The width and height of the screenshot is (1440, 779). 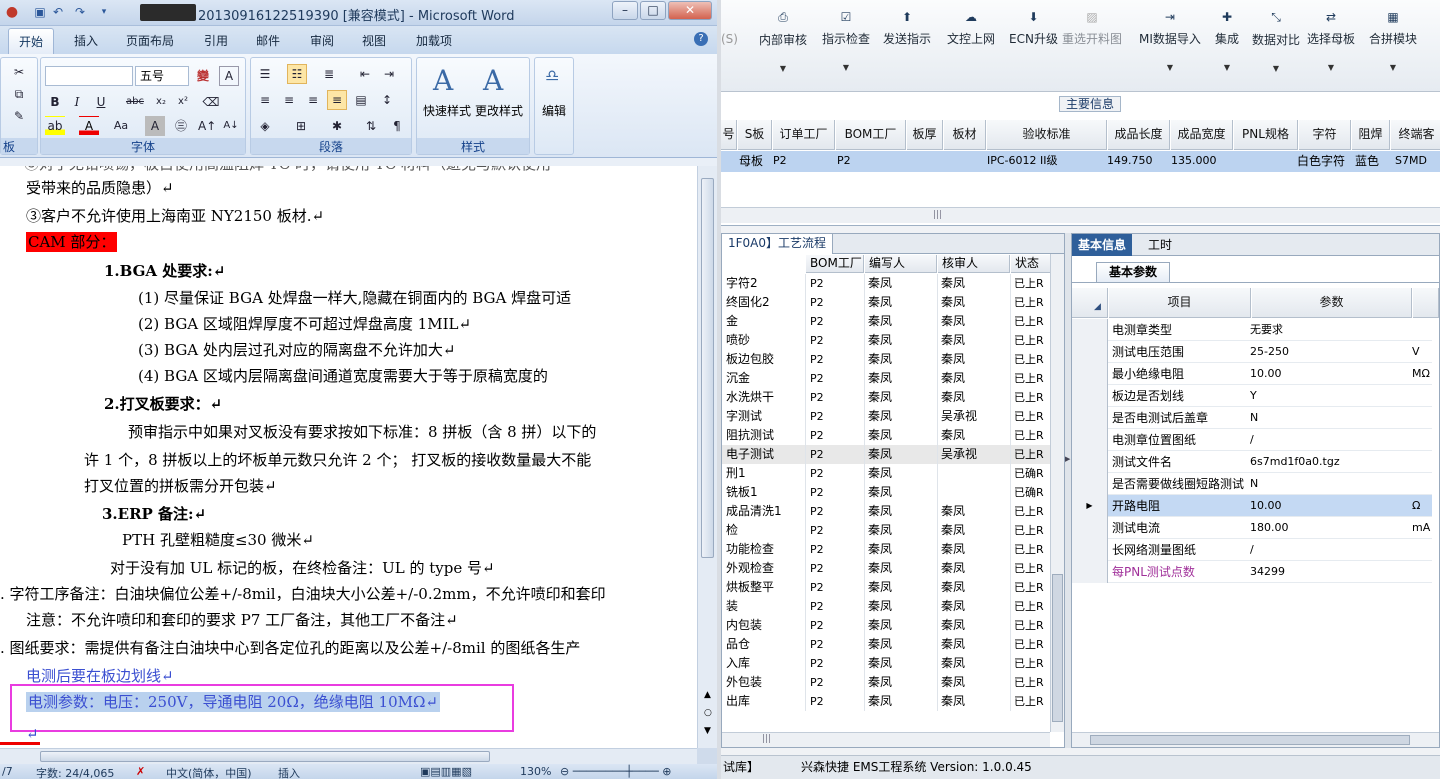 What do you see at coordinates (1276, 41) in the screenshot?
I see `toolbar-data-compare: ⤡ 数据对比 ▼` at bounding box center [1276, 41].